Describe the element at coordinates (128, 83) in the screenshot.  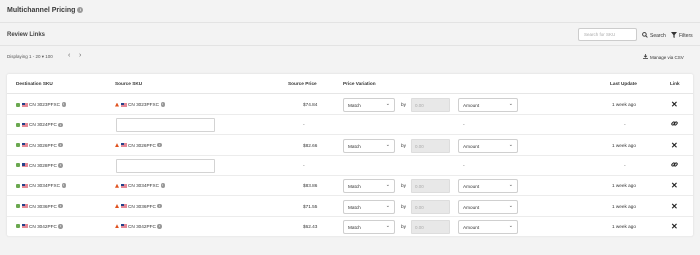
I see `col-source-sku: Source SKU` at that location.